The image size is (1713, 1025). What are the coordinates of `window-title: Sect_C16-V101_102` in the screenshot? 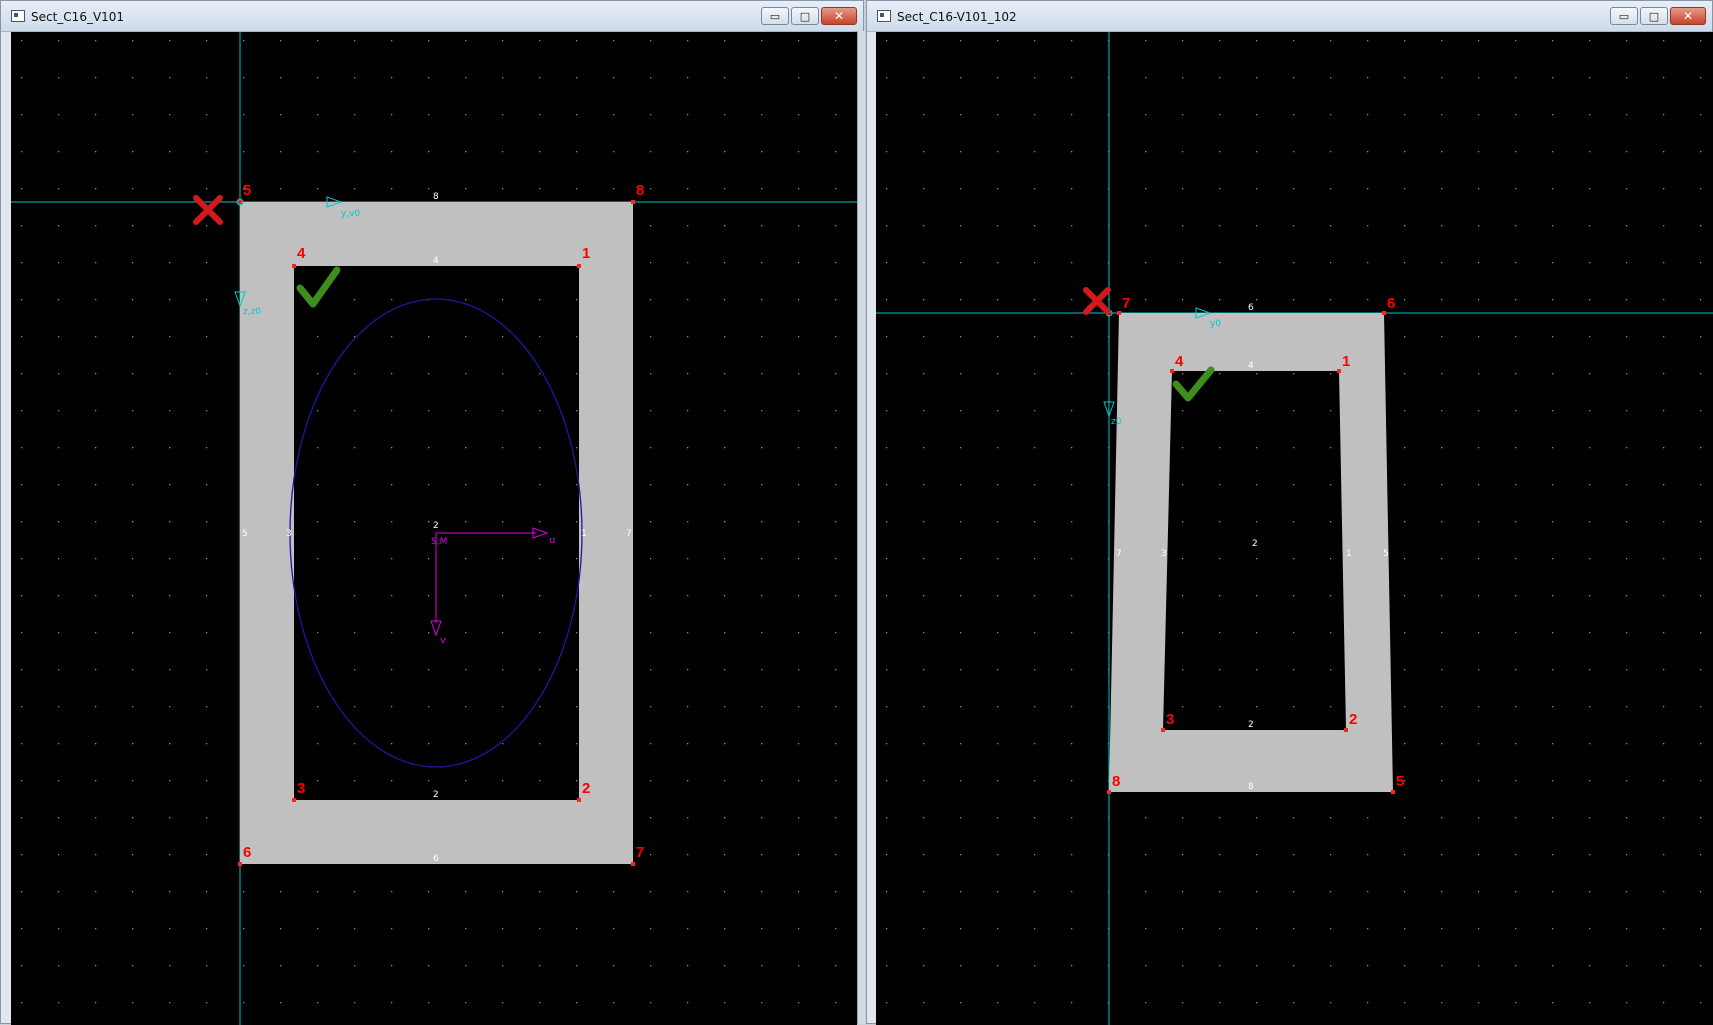 It's located at (957, 17).